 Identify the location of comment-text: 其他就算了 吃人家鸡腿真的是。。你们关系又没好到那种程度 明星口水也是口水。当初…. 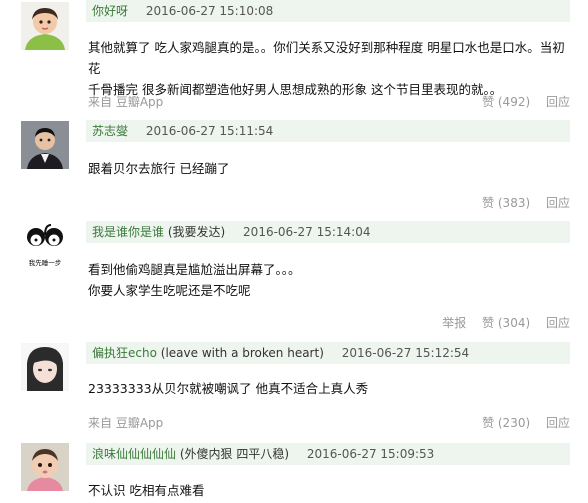
(328, 68).